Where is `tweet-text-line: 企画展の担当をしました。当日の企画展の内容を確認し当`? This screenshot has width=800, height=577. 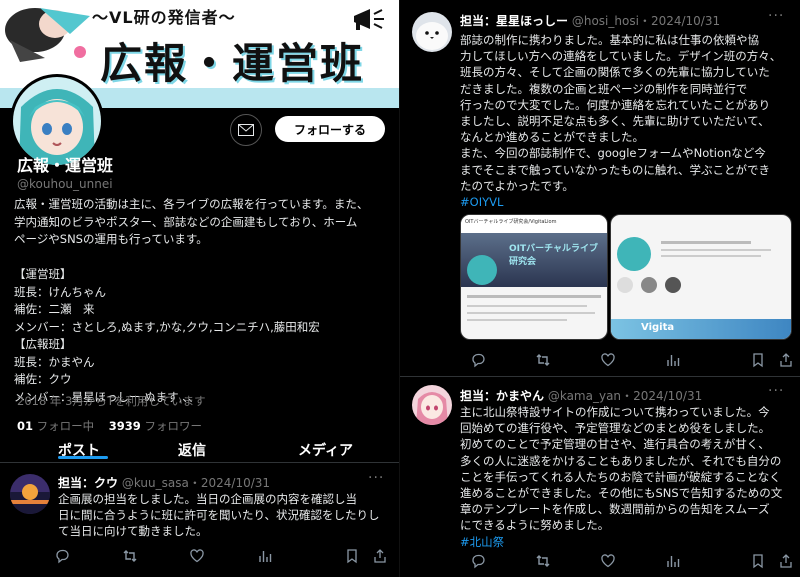 tweet-text-line: 企画展の担当をしました。当日の企画展の内容を確認し当 is located at coordinates (207, 499).